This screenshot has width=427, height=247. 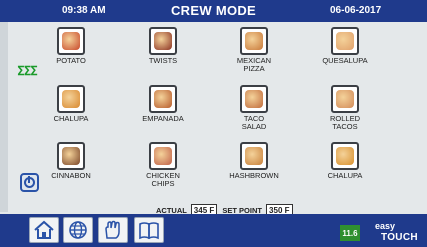 What do you see at coordinates (385, 226) in the screenshot?
I see `brand-logo-top: easy` at bounding box center [385, 226].